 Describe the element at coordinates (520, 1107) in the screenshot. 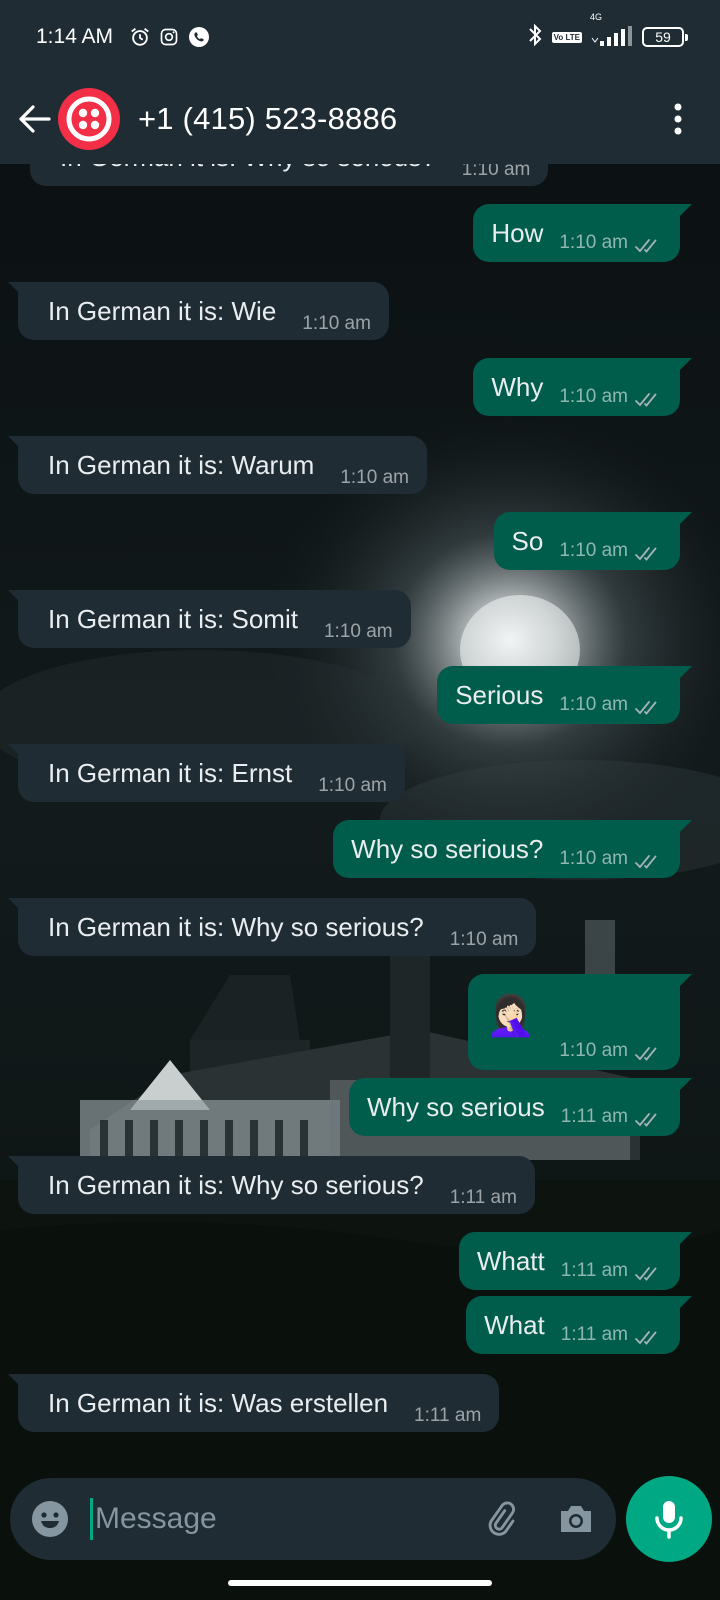

I see `outgoing-message: Why so serious 1:11 am` at that location.